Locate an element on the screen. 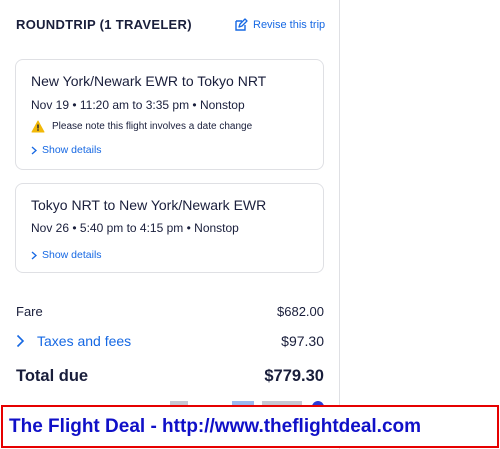 Image resolution: width=500 pixels, height=449 pixels. flight-route: Tokyo NRT to New York/Newark EWR is located at coordinates (149, 205).